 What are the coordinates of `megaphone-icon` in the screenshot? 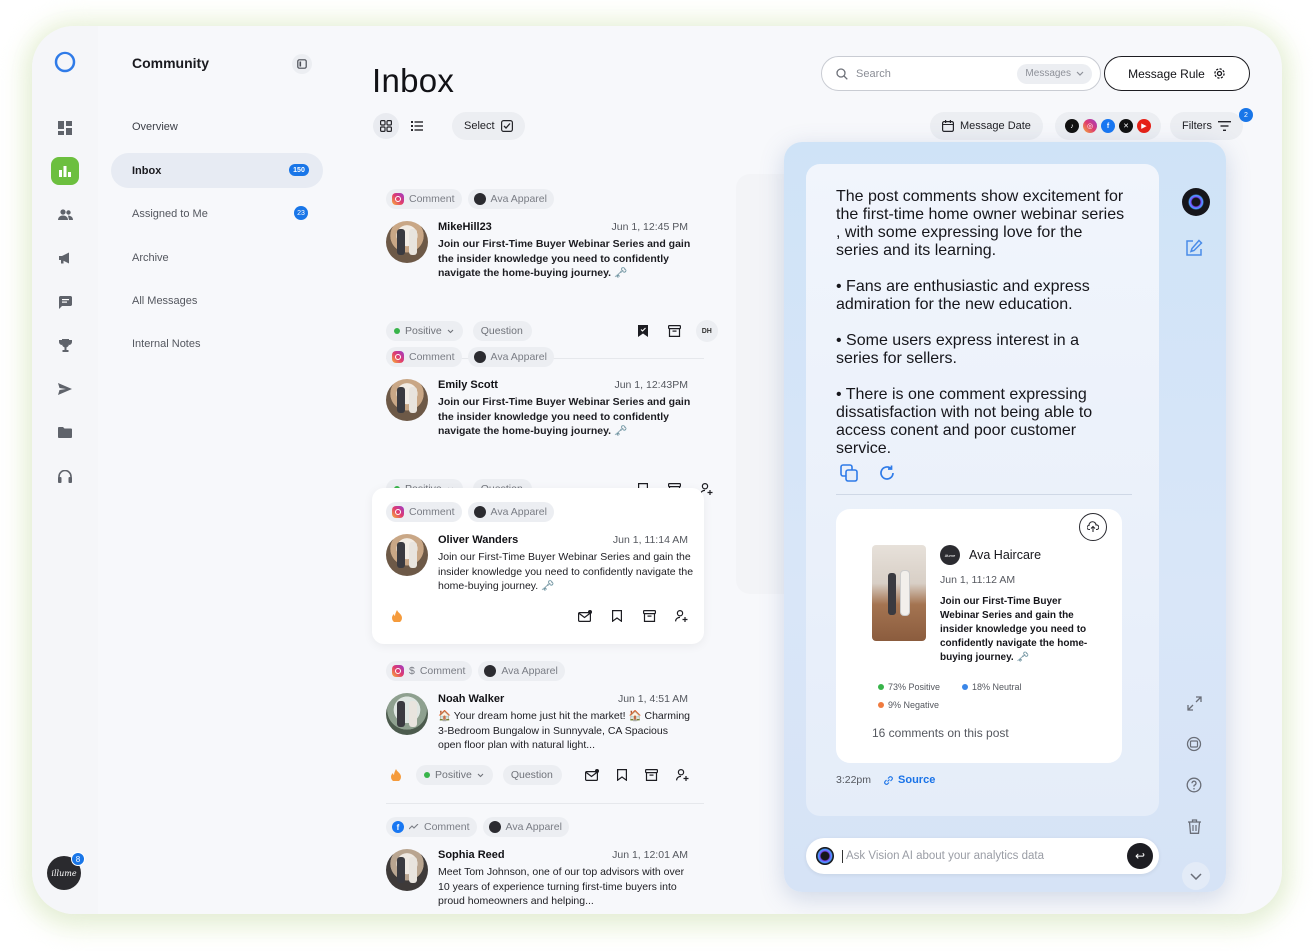 It's located at (65, 258).